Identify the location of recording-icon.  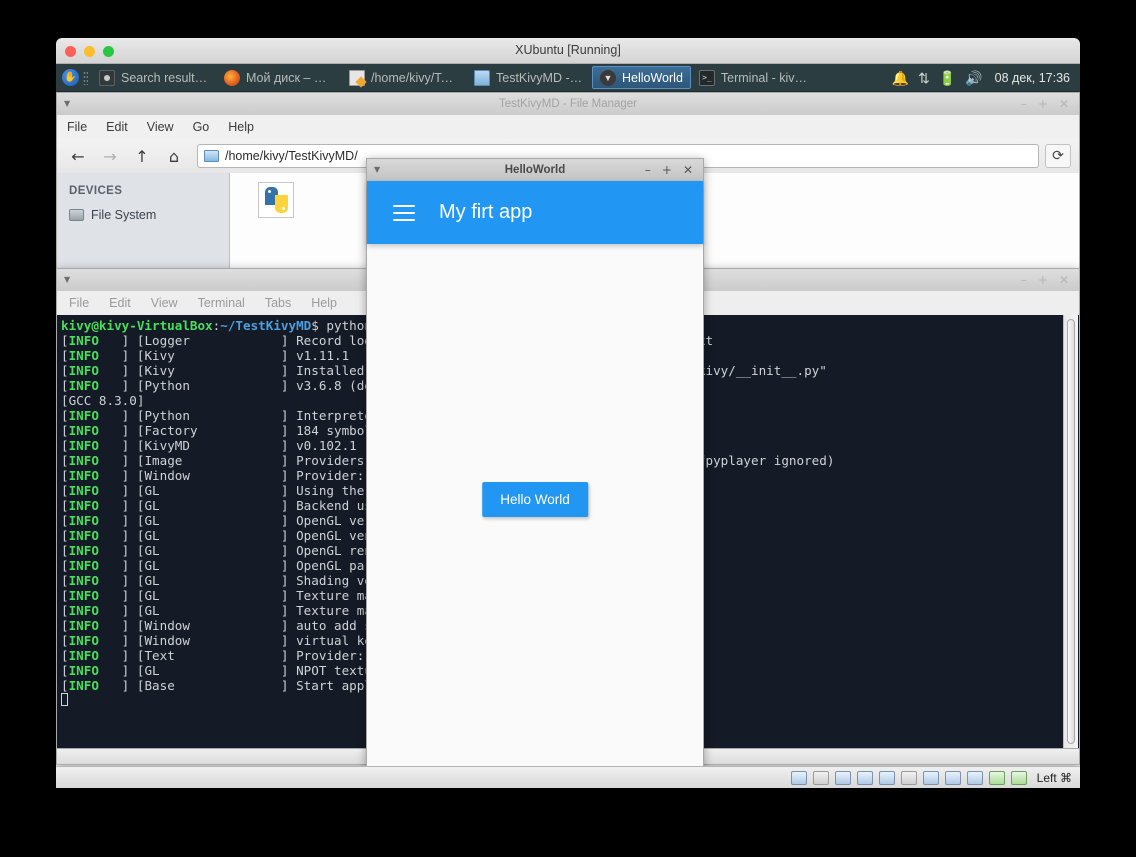
(952, 777).